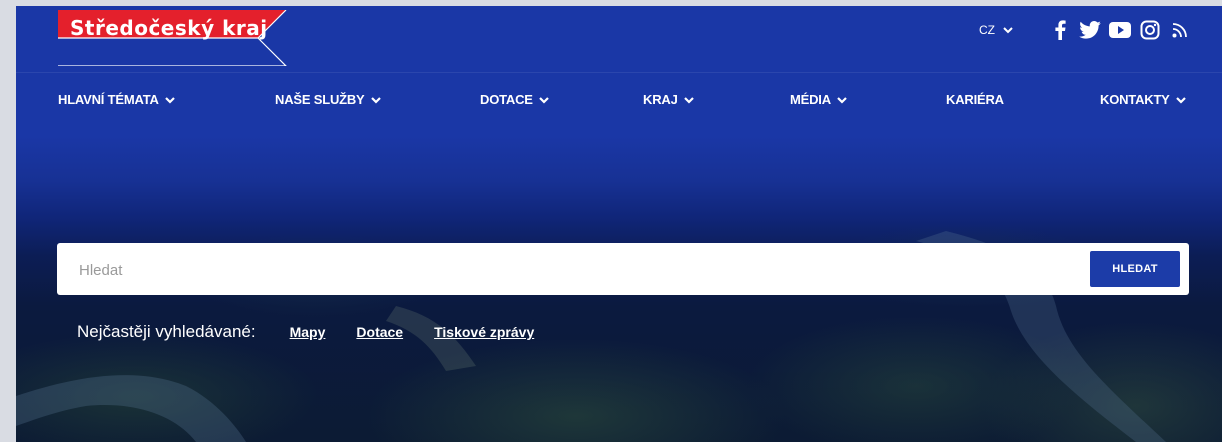 The height and width of the screenshot is (442, 1222). I want to click on popular-link-mapy: Mapy, so click(308, 332).